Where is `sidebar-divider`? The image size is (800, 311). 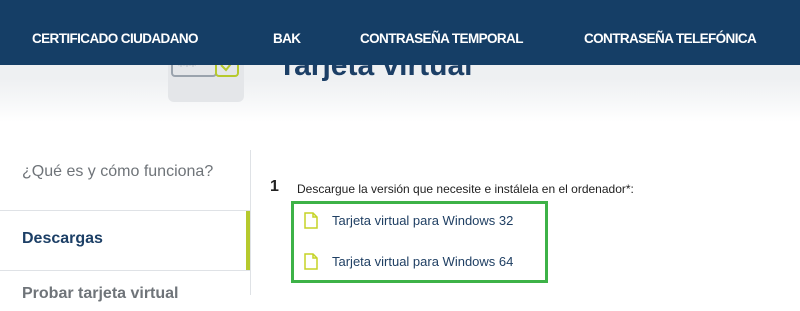 sidebar-divider is located at coordinates (250, 222).